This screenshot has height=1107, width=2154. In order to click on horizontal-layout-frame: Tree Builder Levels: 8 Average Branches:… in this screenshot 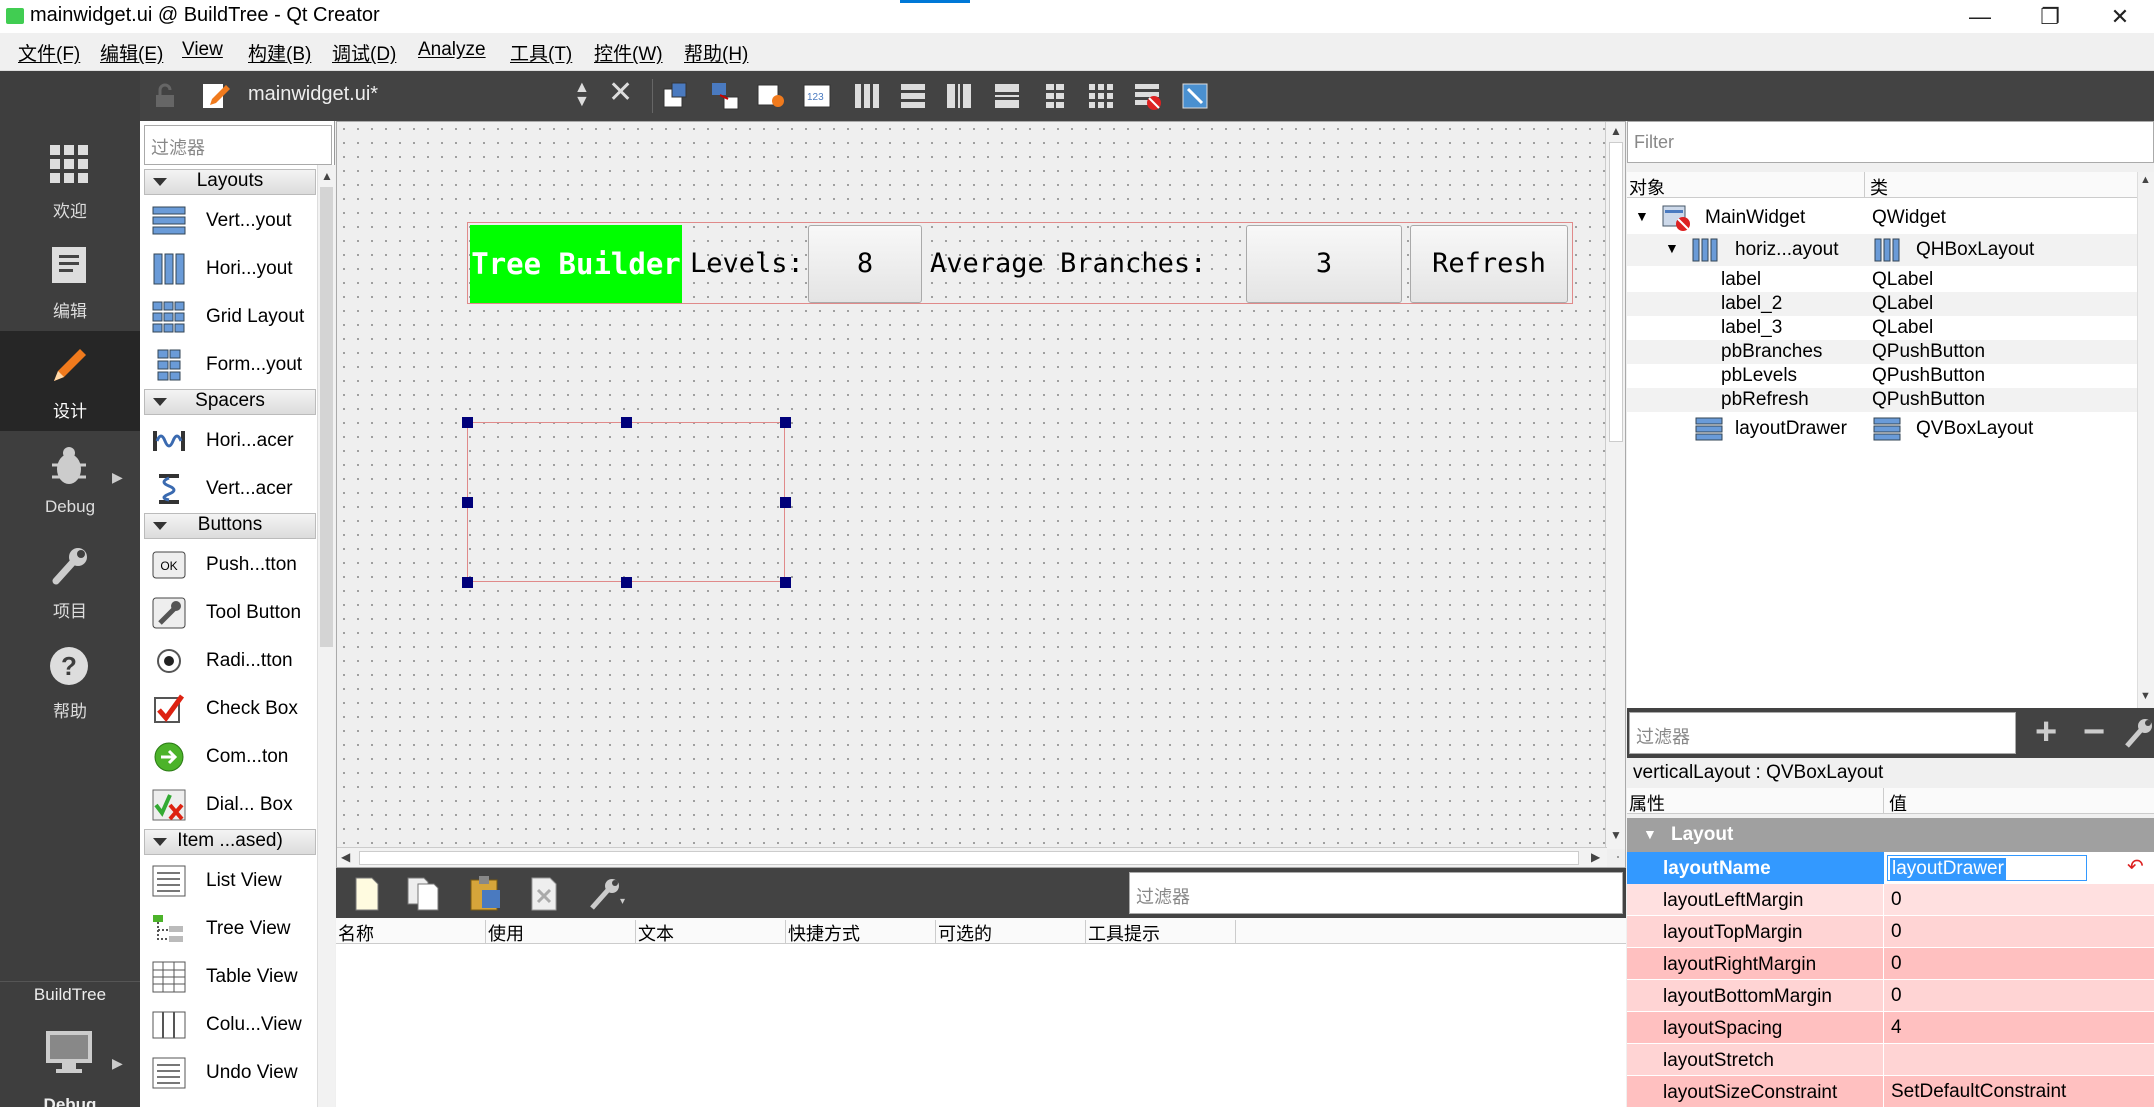, I will do `click(1020, 263)`.